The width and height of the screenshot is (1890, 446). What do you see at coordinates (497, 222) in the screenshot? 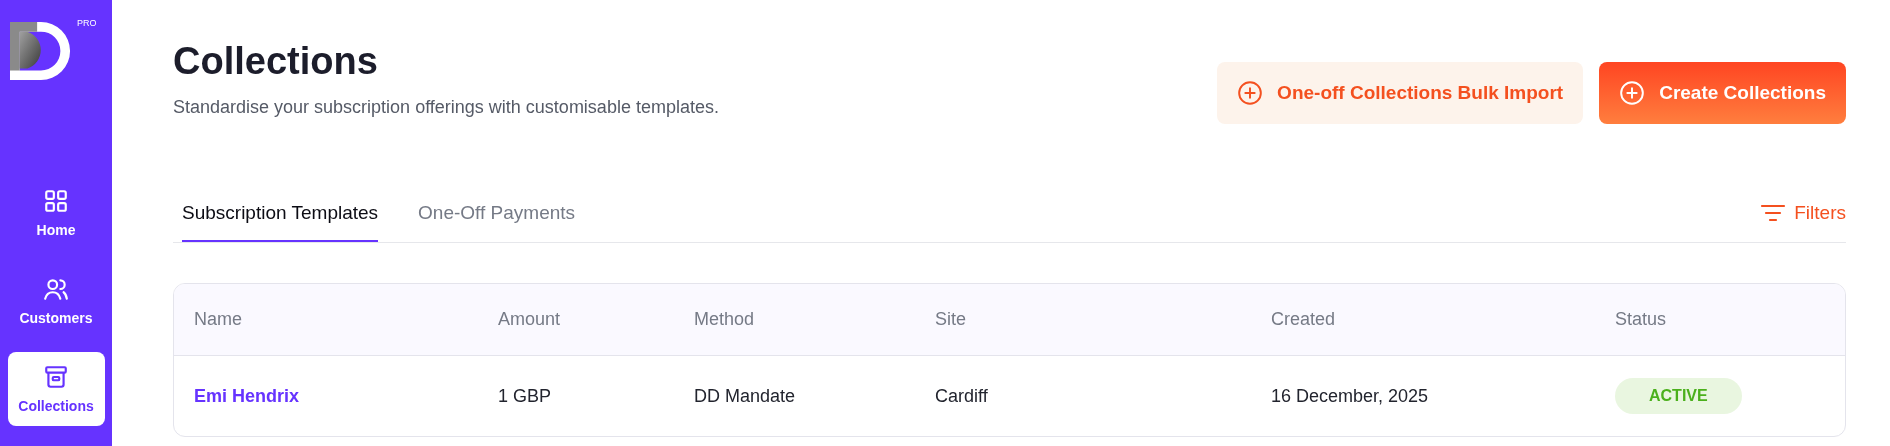
I see `tab: One-Off Payments` at bounding box center [497, 222].